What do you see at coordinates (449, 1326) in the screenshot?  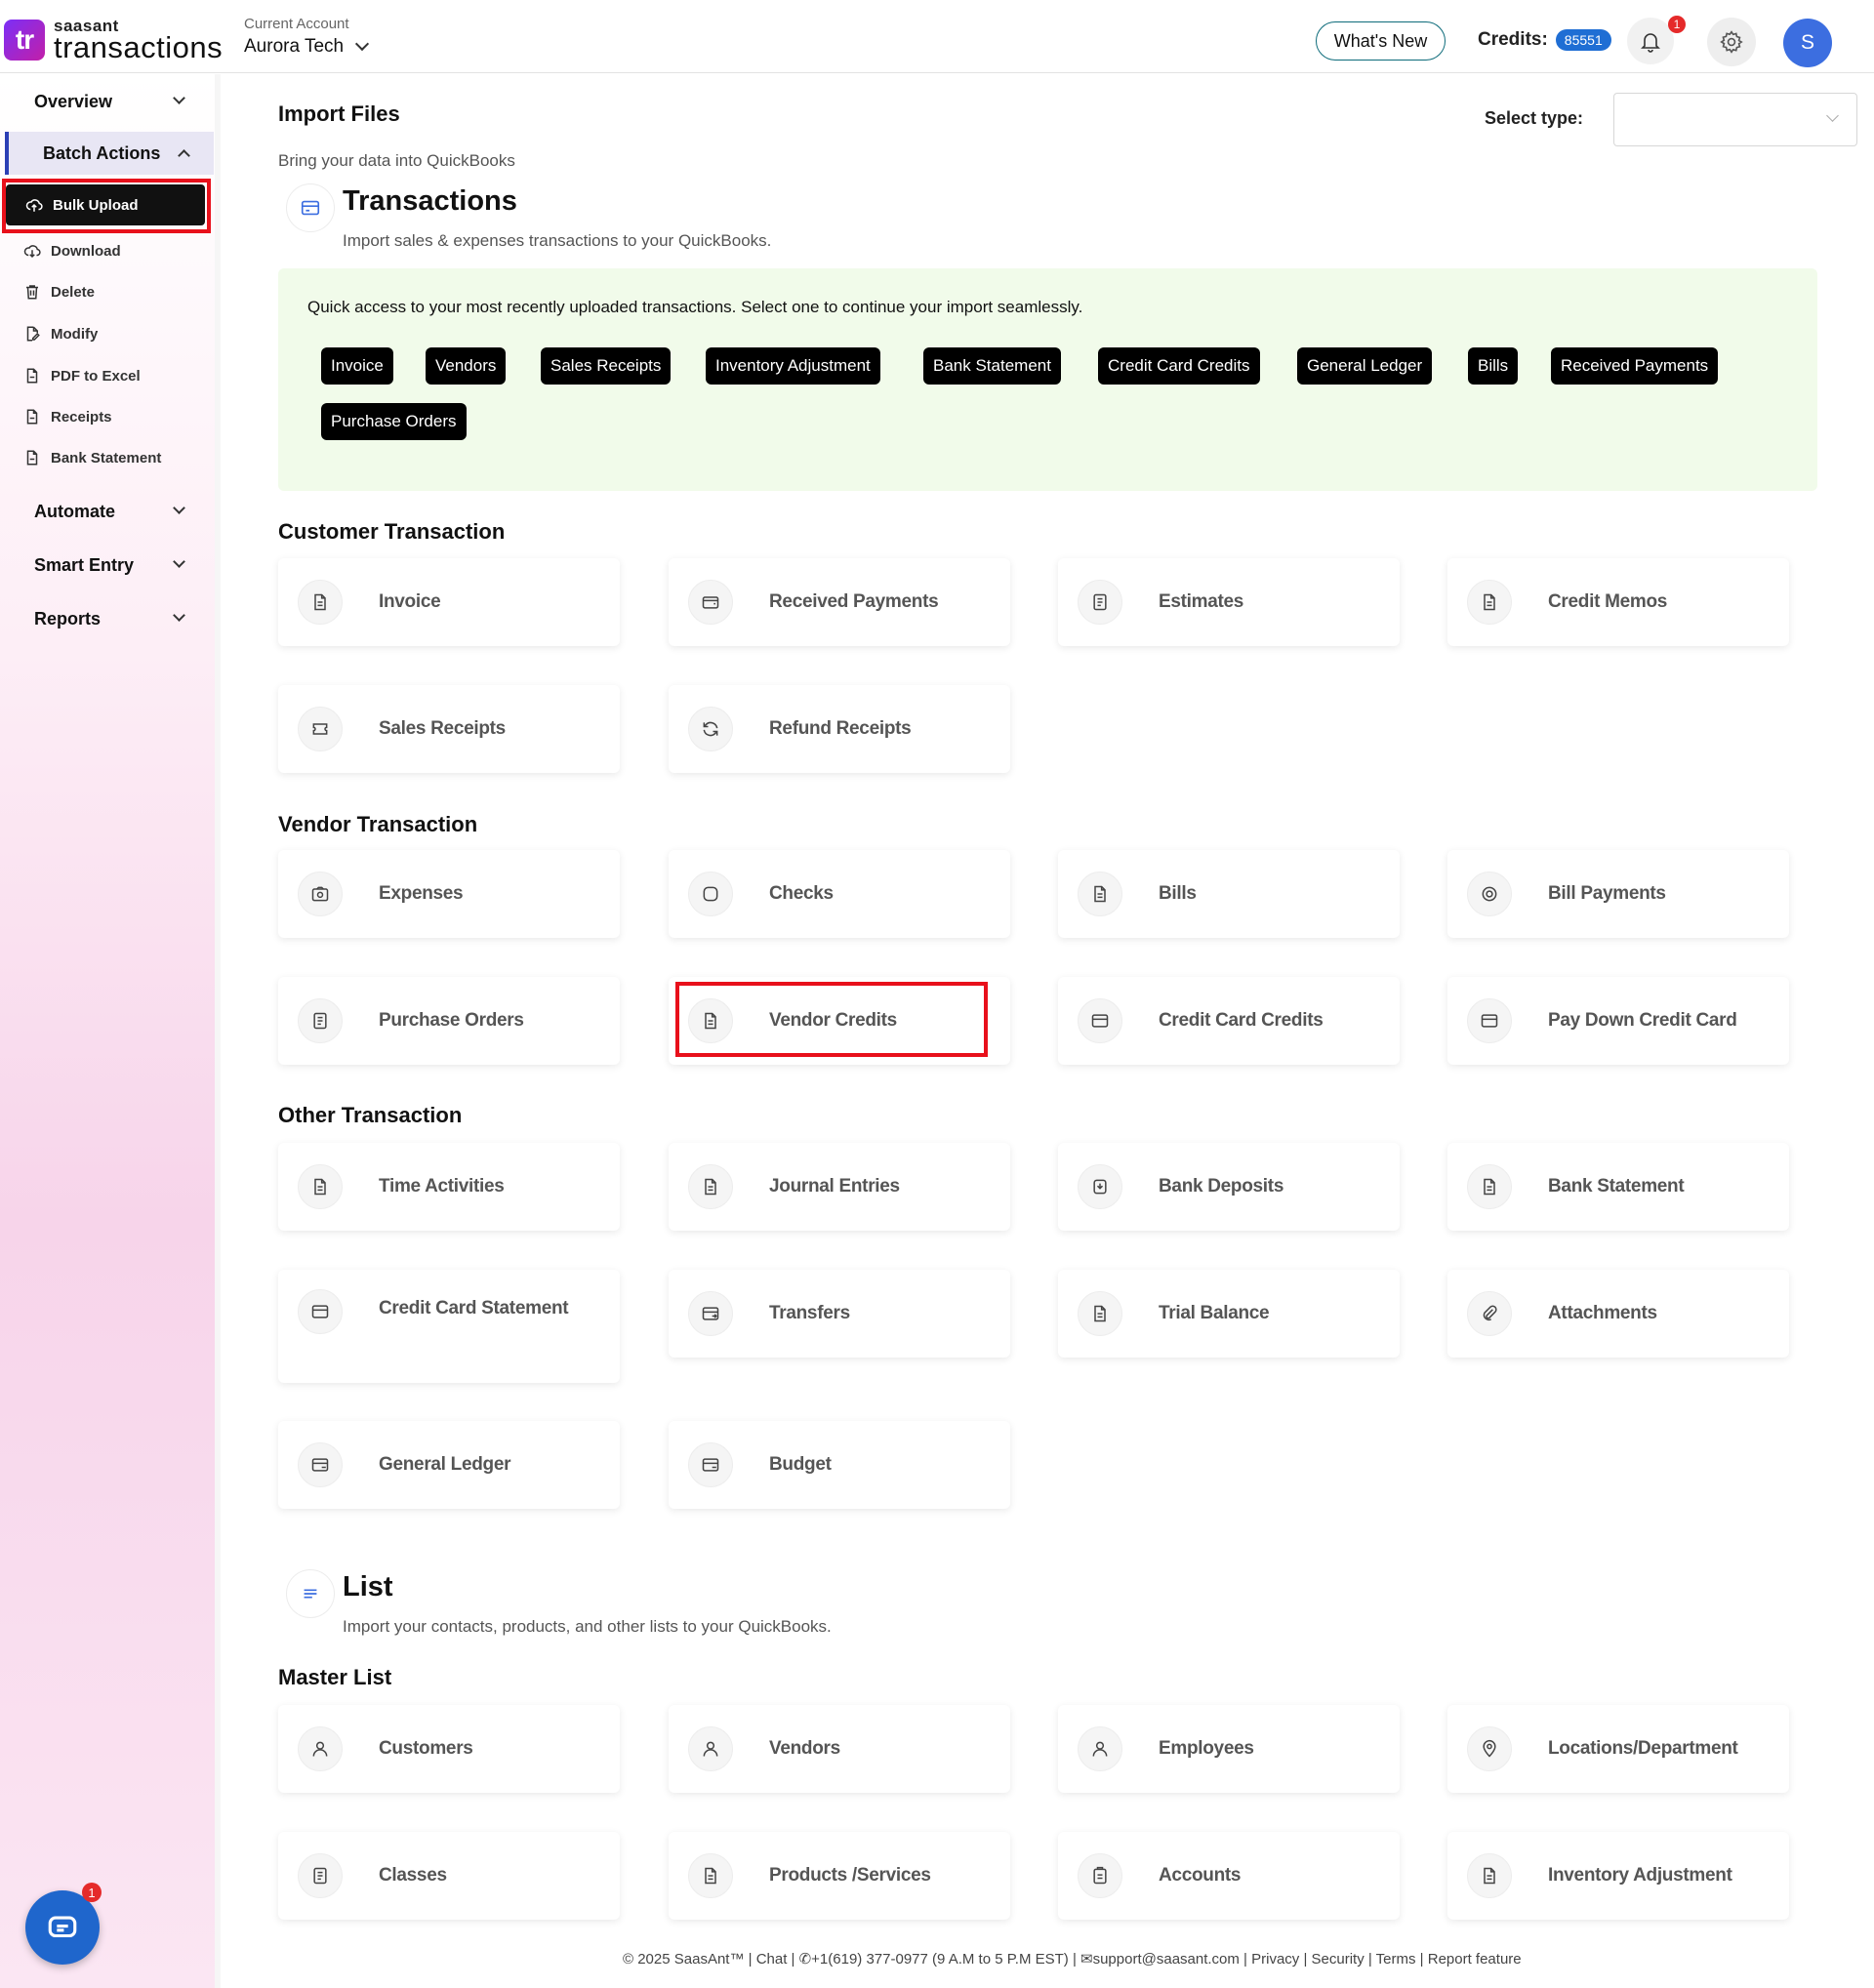 I see `card-credit-card-statement: Credit Card Statement` at bounding box center [449, 1326].